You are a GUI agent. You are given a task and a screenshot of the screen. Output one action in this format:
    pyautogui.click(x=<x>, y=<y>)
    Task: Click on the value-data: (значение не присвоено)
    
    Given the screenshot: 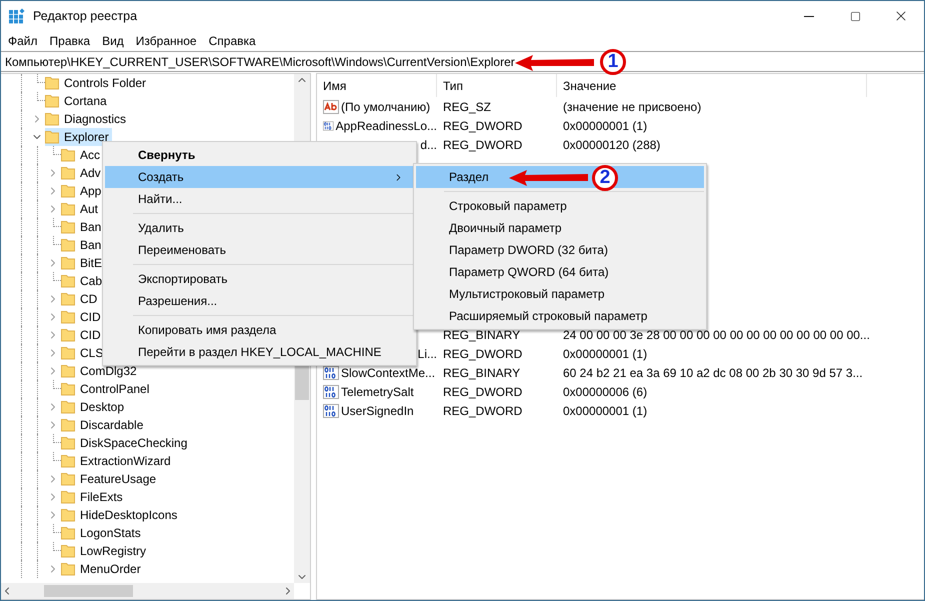 What is the action you would take?
    pyautogui.click(x=632, y=107)
    